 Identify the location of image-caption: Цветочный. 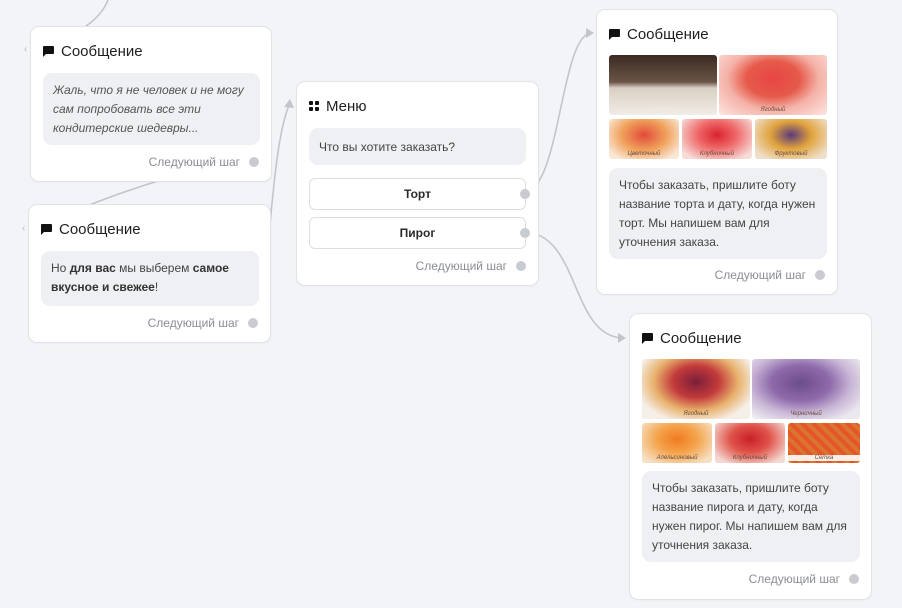
(644, 154).